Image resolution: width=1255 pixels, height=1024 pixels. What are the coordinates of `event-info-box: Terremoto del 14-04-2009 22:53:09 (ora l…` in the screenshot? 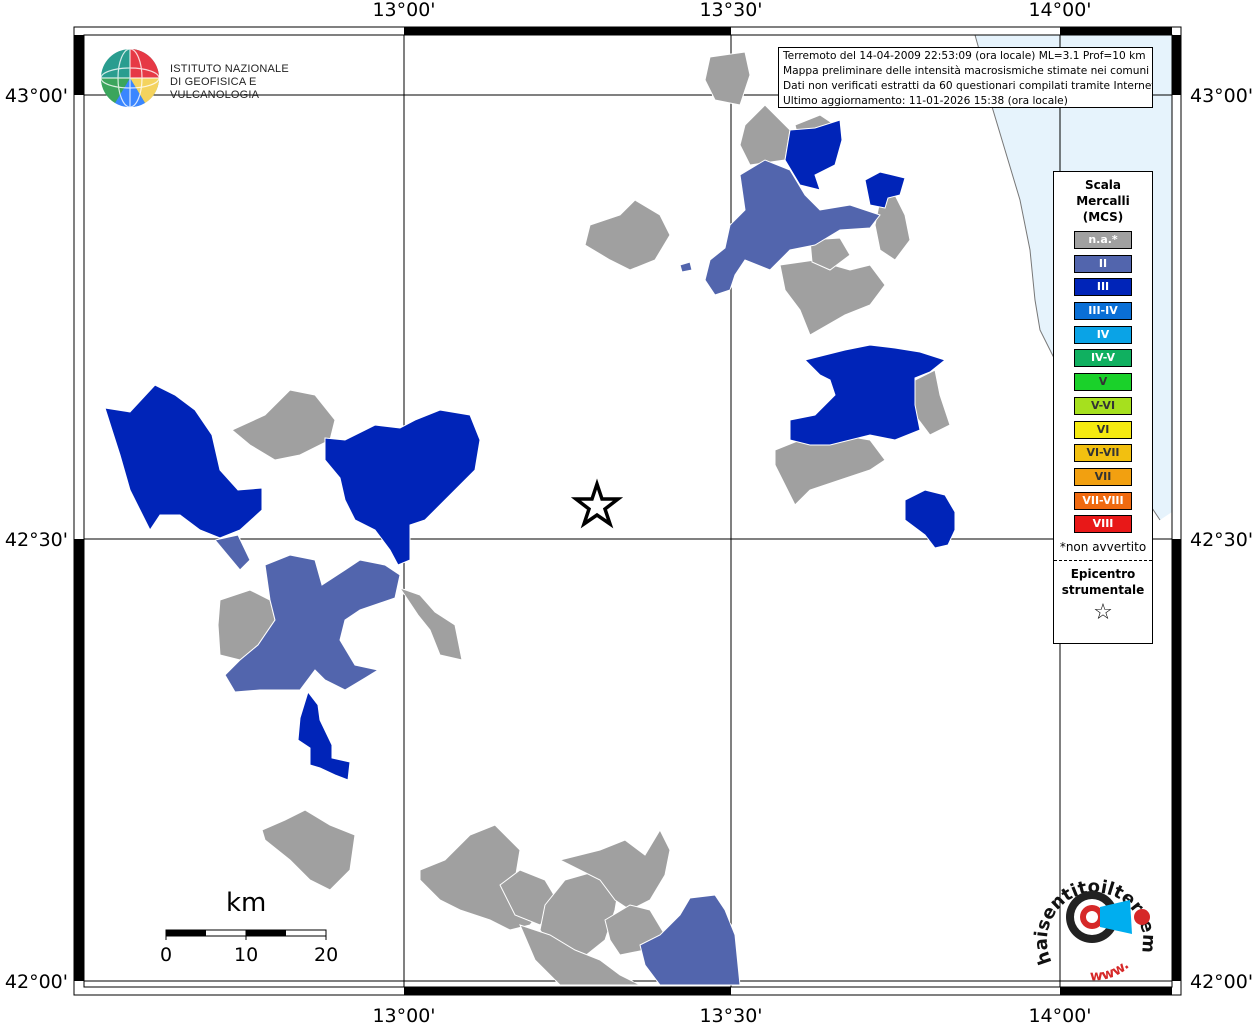 It's located at (965, 77).